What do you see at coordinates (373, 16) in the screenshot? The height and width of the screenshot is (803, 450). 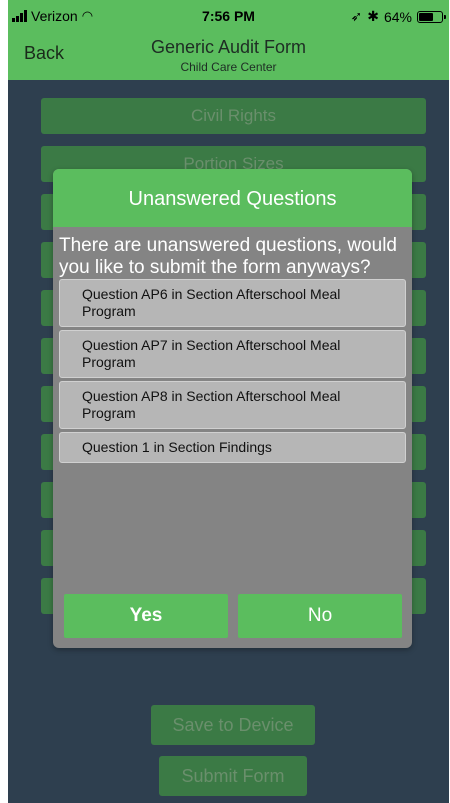 I see `bluetooth-icon: ✱` at bounding box center [373, 16].